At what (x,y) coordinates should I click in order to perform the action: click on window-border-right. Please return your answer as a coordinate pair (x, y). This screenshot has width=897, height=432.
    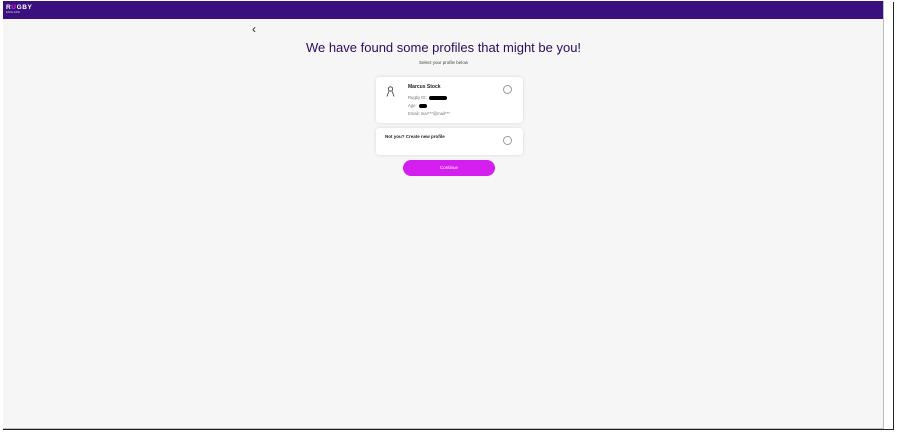
    Looking at the image, I should click on (893, 216).